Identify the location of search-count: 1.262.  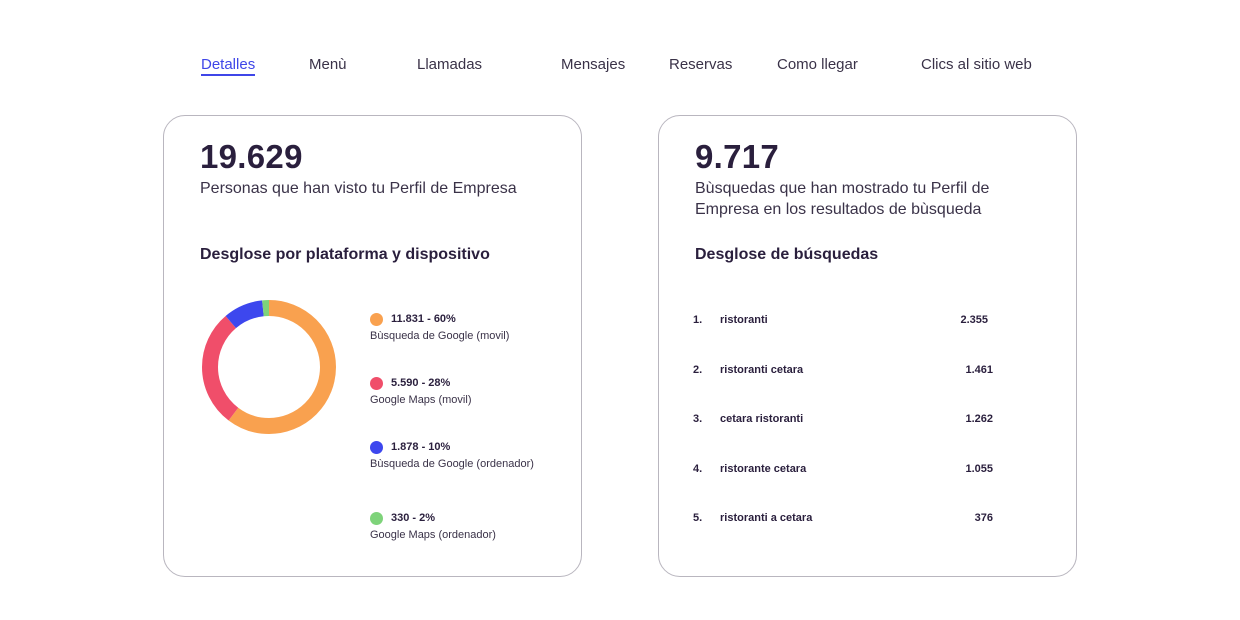
(979, 419).